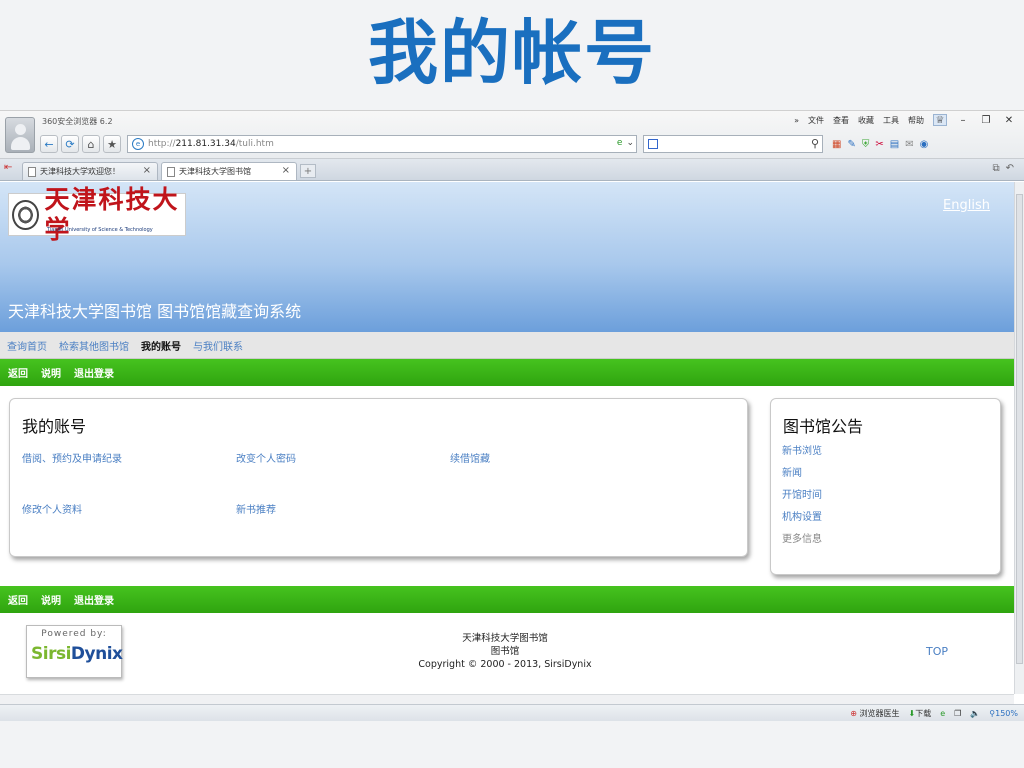 The image size is (1024, 768). What do you see at coordinates (112, 144) in the screenshot?
I see `favorite-star-icon: ★` at bounding box center [112, 144].